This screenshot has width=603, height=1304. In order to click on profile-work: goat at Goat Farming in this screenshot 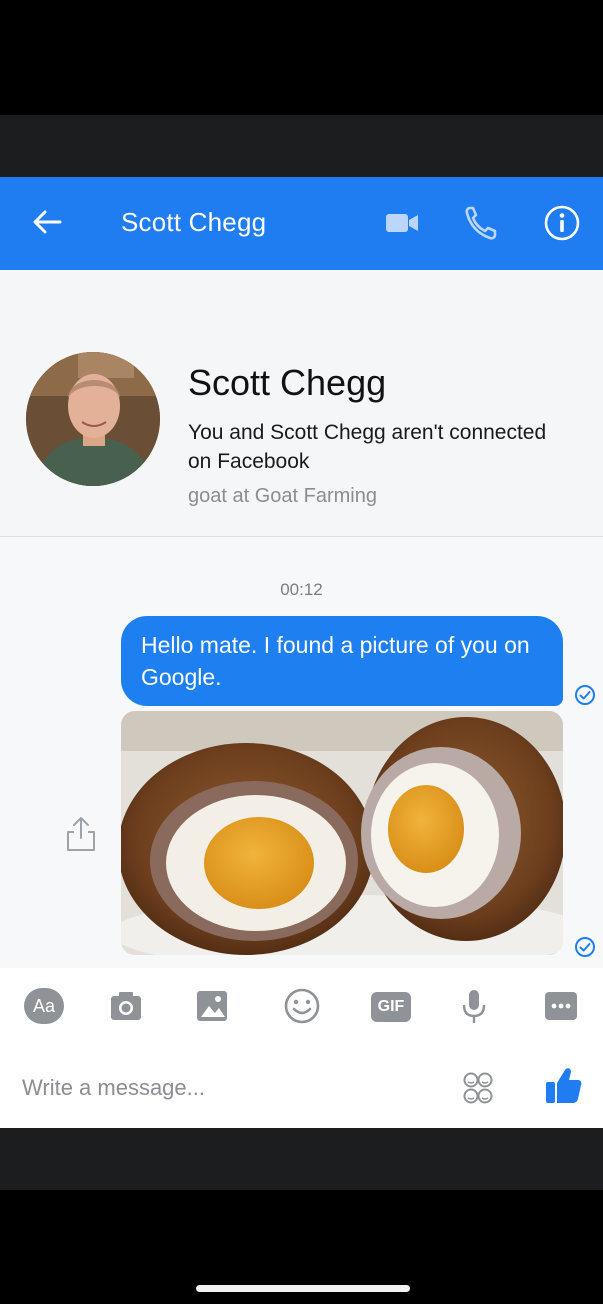, I will do `click(282, 496)`.